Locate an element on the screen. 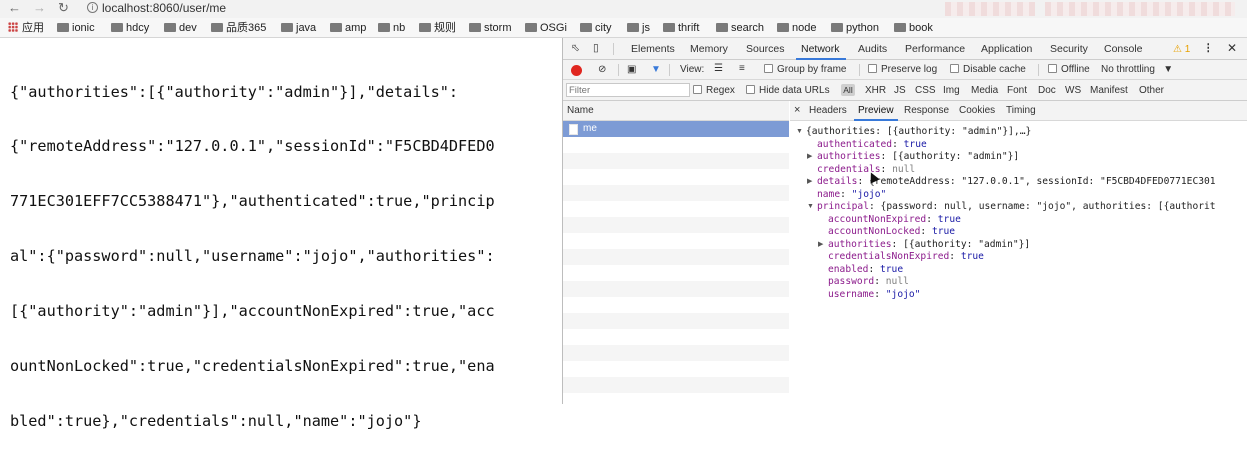 The width and height of the screenshot is (1247, 449). bookmark-thrift: thrift is located at coordinates (681, 28).